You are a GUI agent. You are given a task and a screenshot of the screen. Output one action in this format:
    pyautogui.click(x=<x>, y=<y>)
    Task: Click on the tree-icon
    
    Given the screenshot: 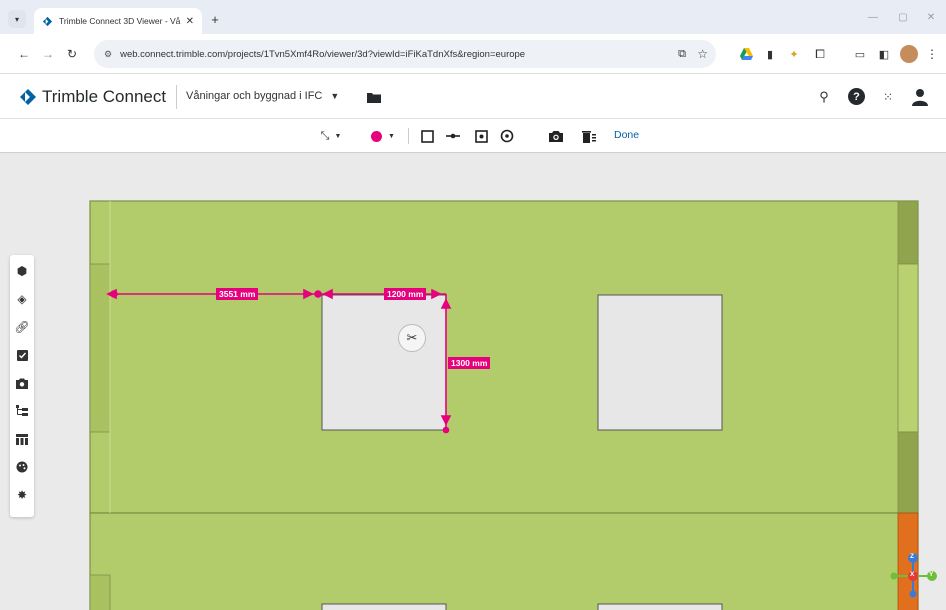 What is the action you would take?
    pyautogui.click(x=22, y=411)
    